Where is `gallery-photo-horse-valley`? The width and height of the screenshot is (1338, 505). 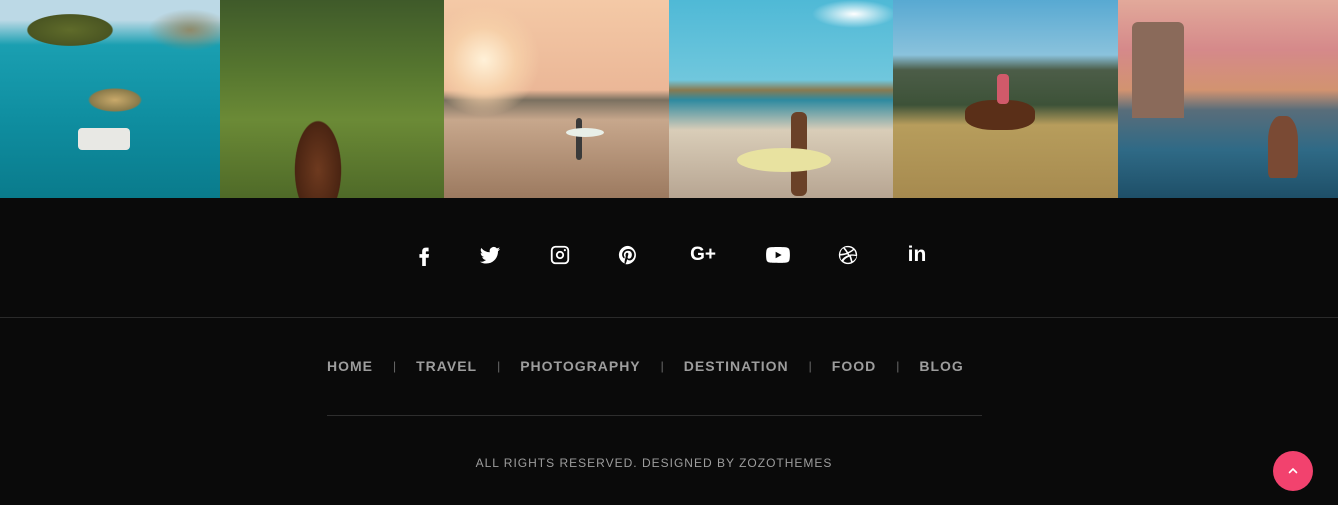 gallery-photo-horse-valley is located at coordinates (1005, 99).